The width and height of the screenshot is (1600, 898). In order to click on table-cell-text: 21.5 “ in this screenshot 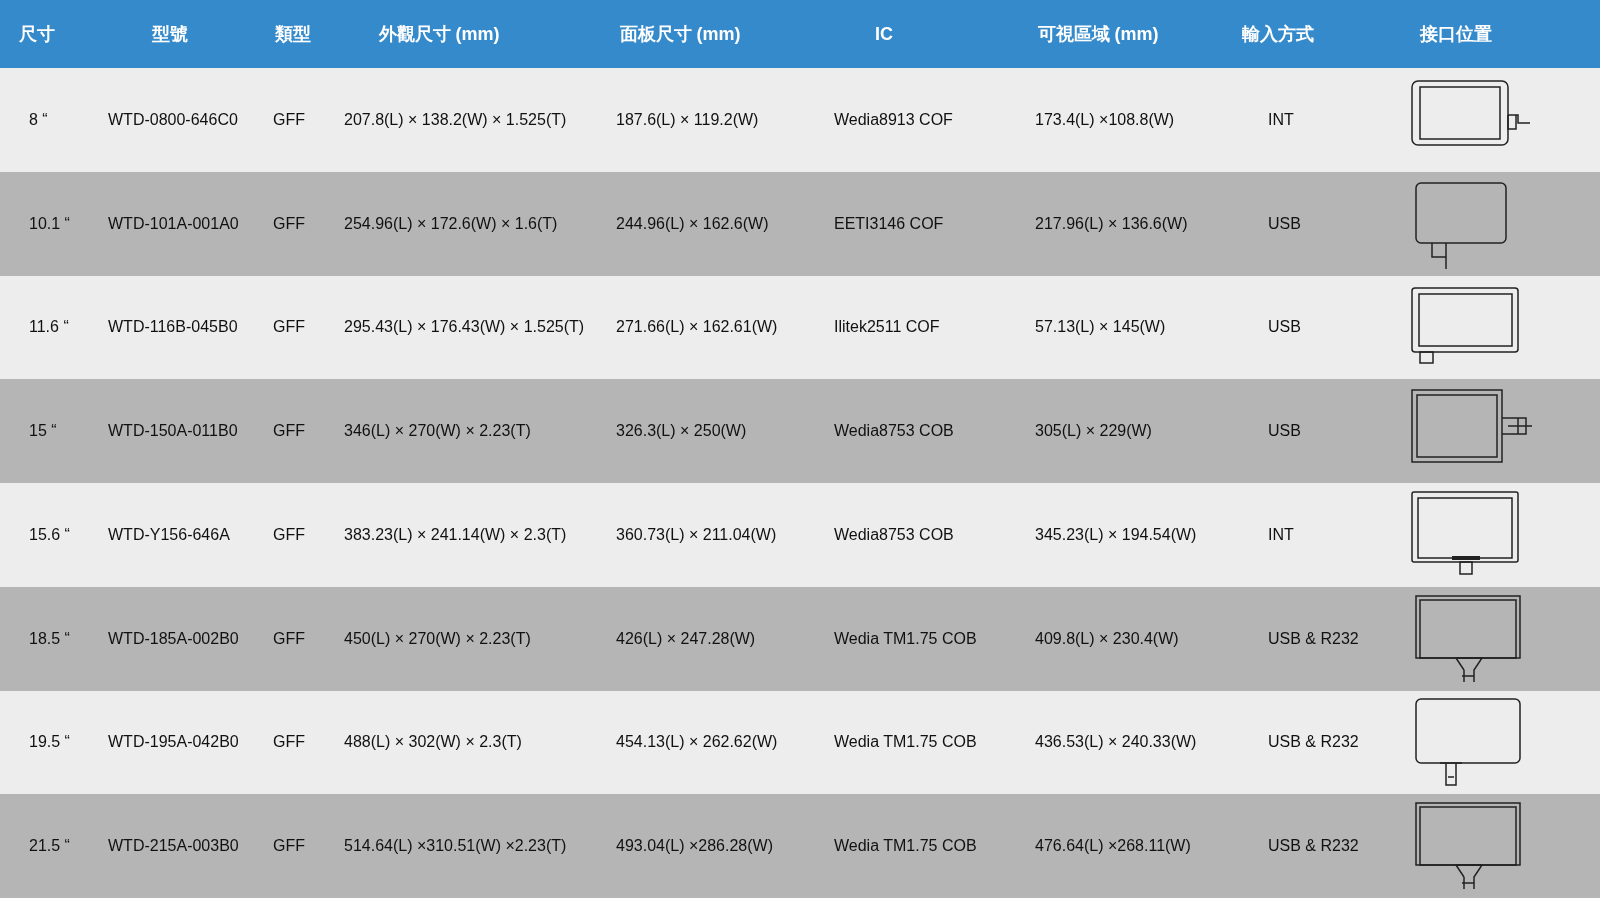, I will do `click(49, 846)`.